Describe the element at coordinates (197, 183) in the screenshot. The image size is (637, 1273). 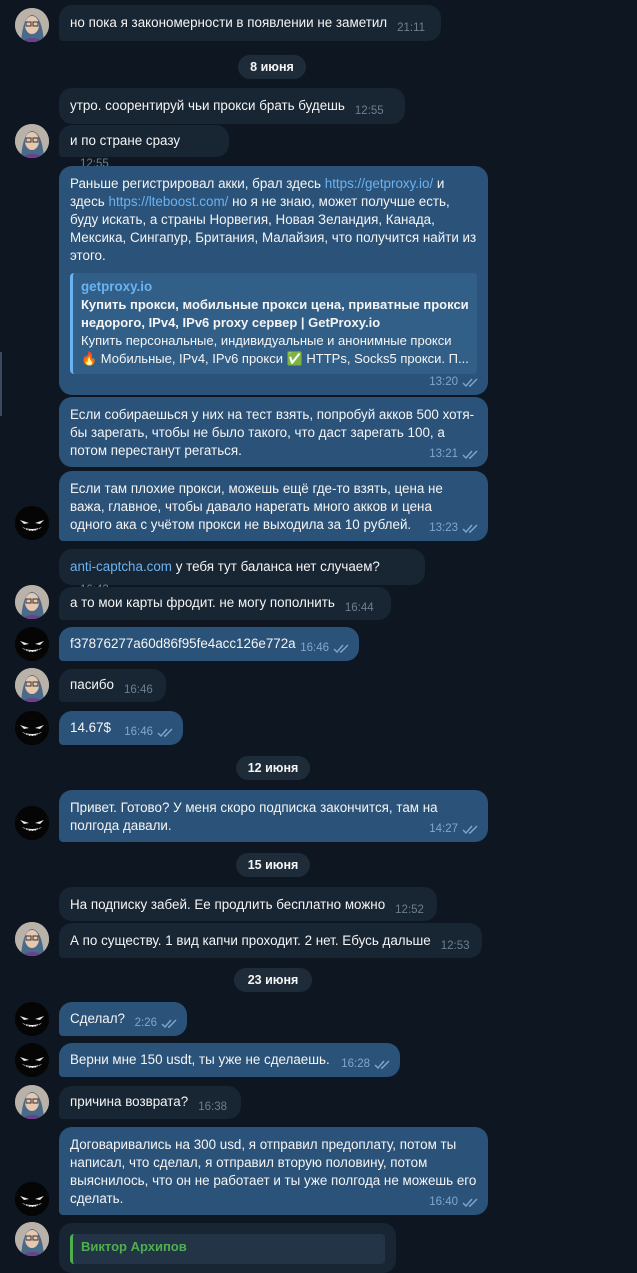
I see `text-fragment: Раньше регистрировал акки, брал здесь` at that location.